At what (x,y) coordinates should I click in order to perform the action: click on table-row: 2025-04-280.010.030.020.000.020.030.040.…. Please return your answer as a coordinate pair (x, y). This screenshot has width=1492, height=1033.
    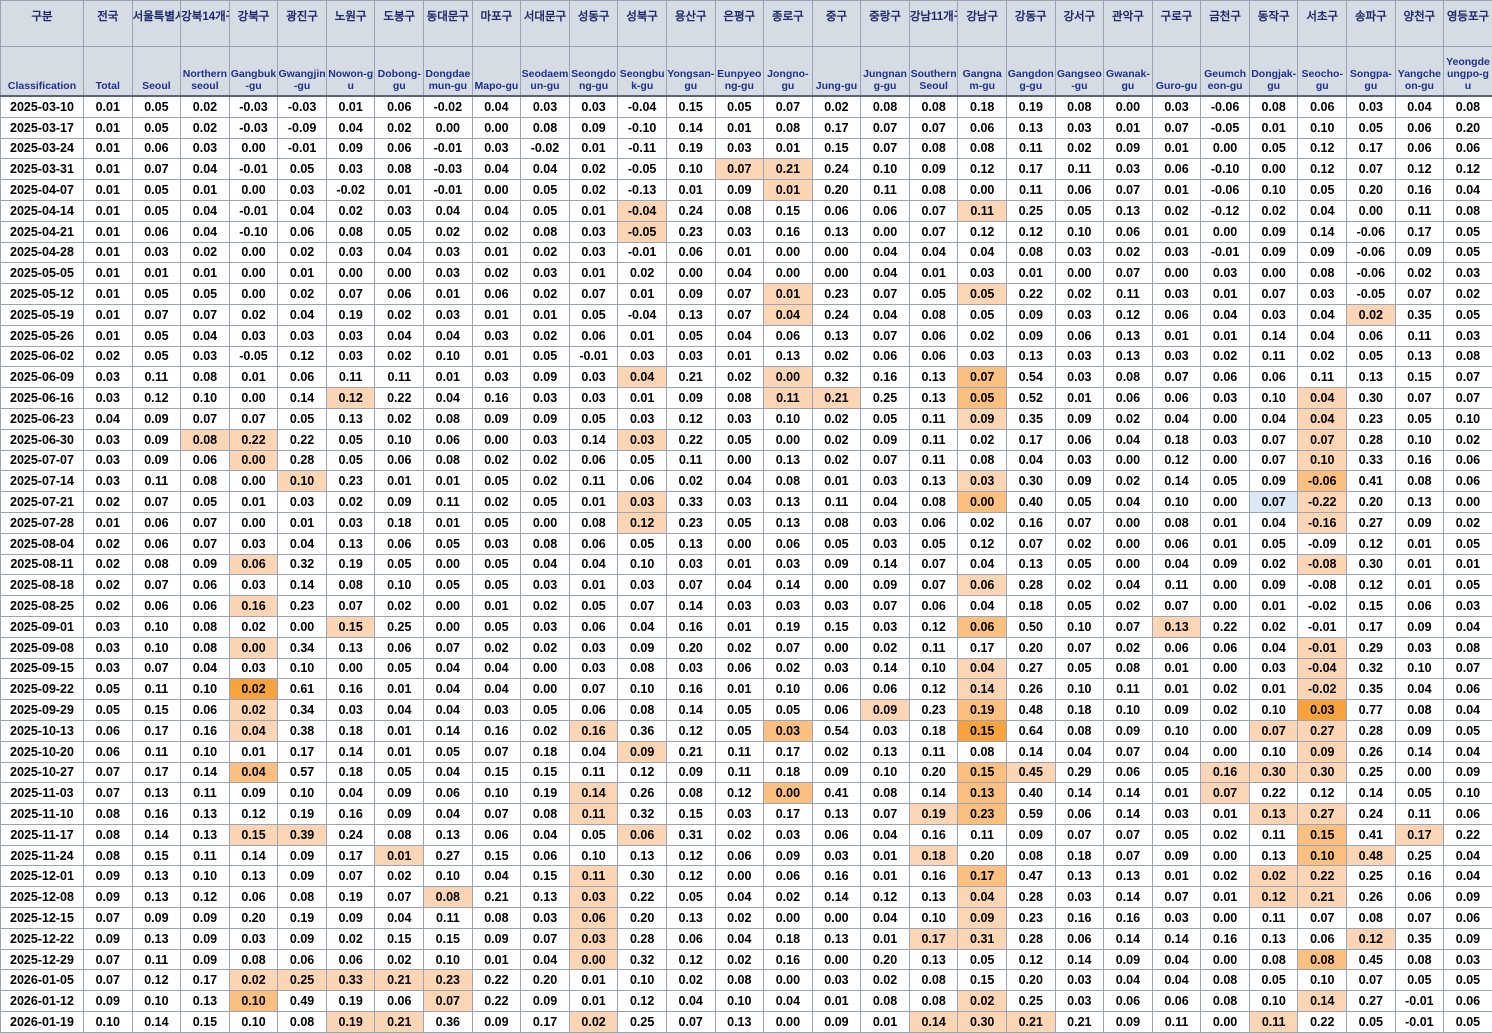
    Looking at the image, I should click on (746, 252).